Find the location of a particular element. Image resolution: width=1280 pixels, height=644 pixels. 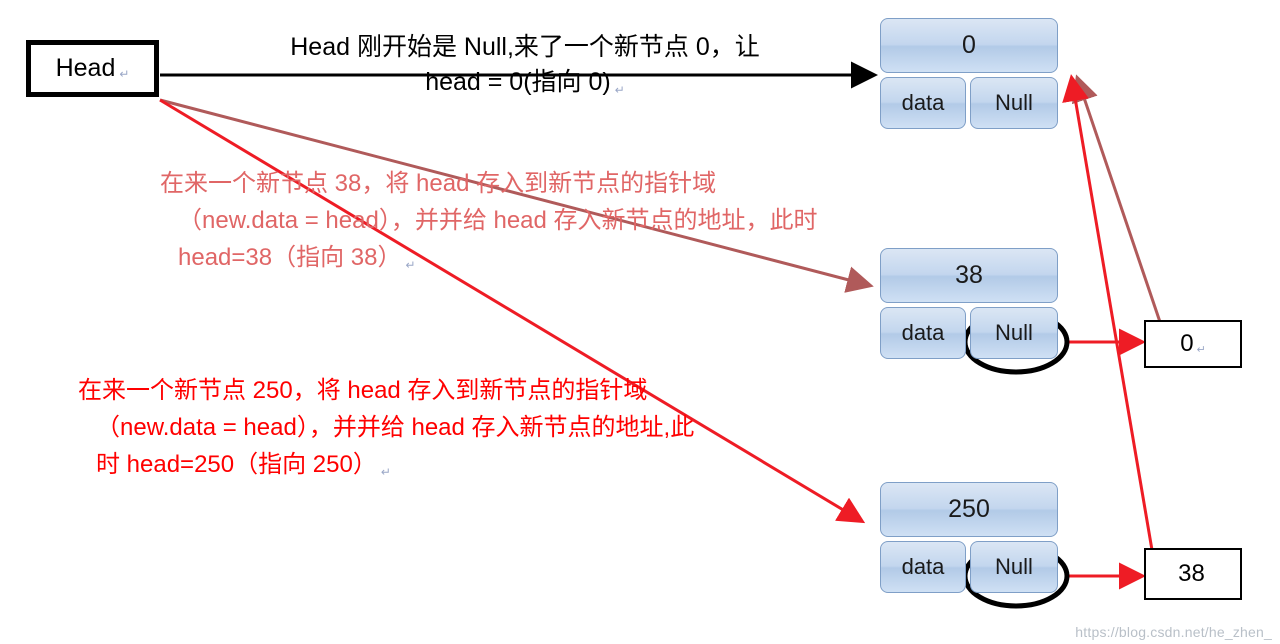

node-38: 38 data Null is located at coordinates (969, 303).